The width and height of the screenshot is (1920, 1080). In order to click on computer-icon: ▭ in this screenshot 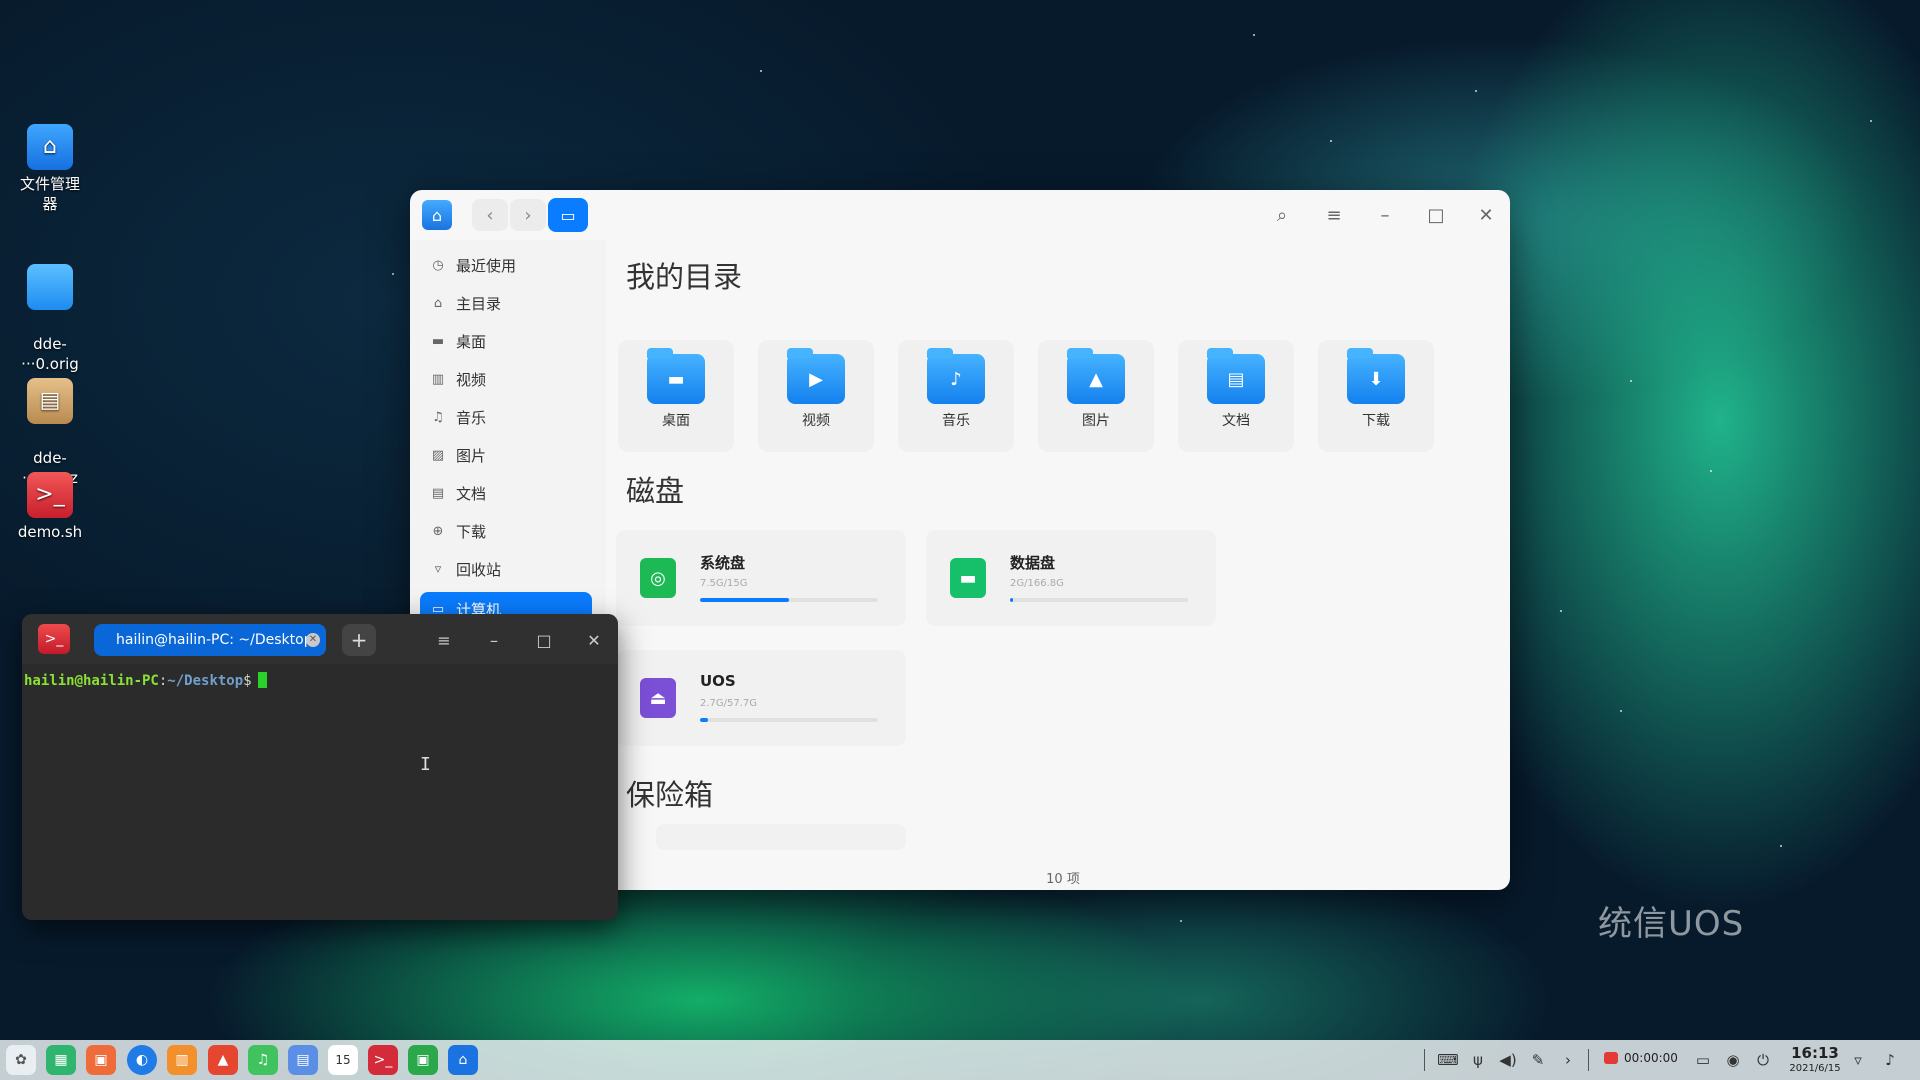, I will do `click(568, 215)`.